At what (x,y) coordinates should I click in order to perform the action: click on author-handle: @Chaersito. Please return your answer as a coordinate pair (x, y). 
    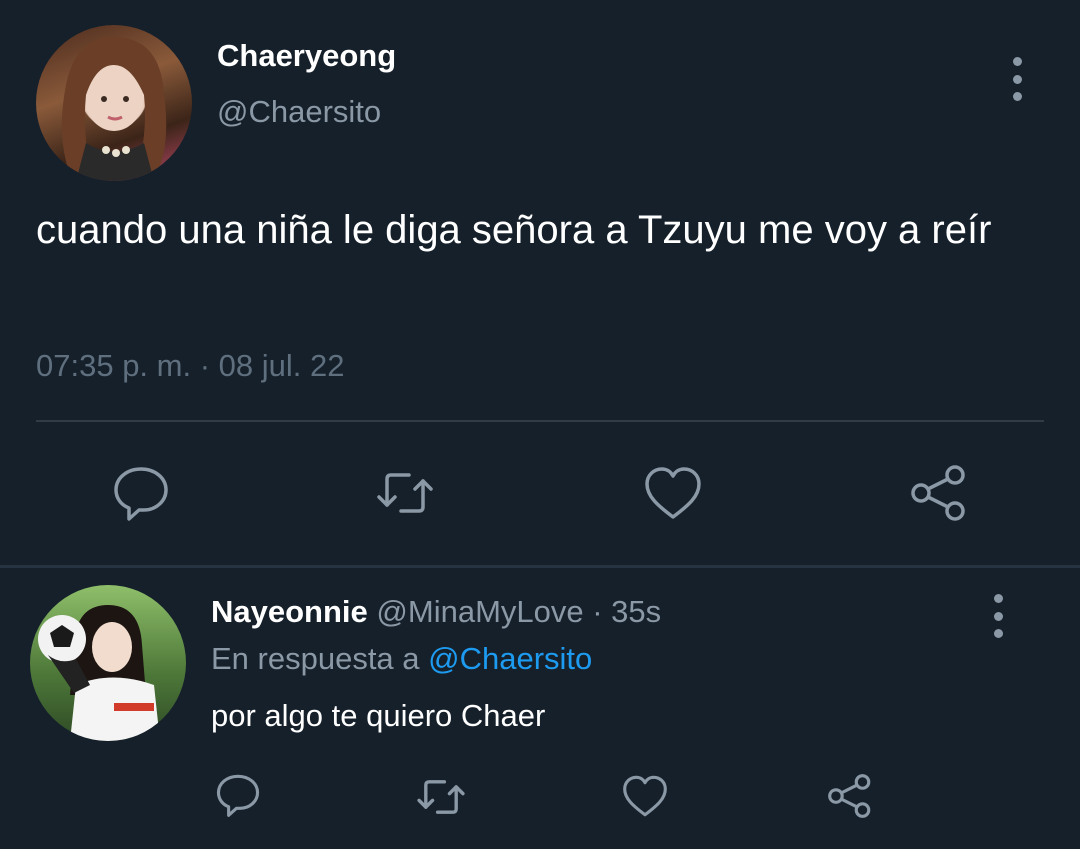
    Looking at the image, I should click on (299, 112).